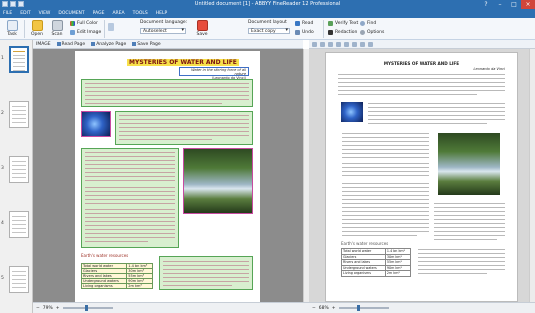  What do you see at coordinates (267, 22) in the screenshot?
I see `document-layout-label: Document layout` at bounding box center [267, 22].